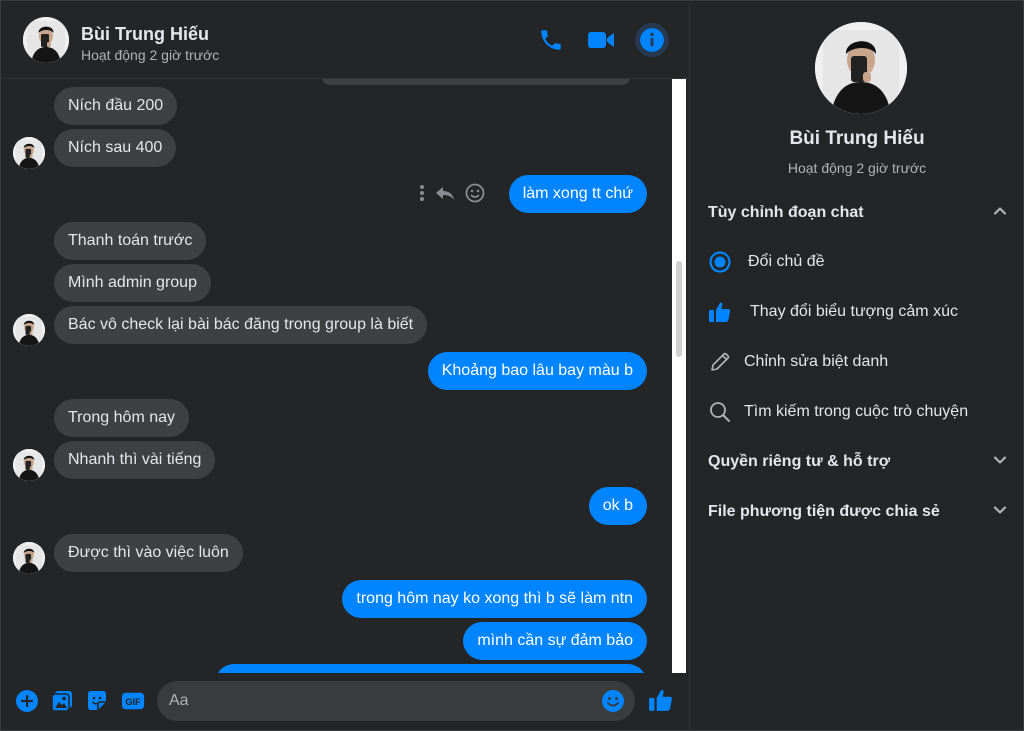 The height and width of the screenshot is (731, 1024). What do you see at coordinates (132, 283) in the screenshot?
I see `message-bubble-incoming: Mình admin group` at bounding box center [132, 283].